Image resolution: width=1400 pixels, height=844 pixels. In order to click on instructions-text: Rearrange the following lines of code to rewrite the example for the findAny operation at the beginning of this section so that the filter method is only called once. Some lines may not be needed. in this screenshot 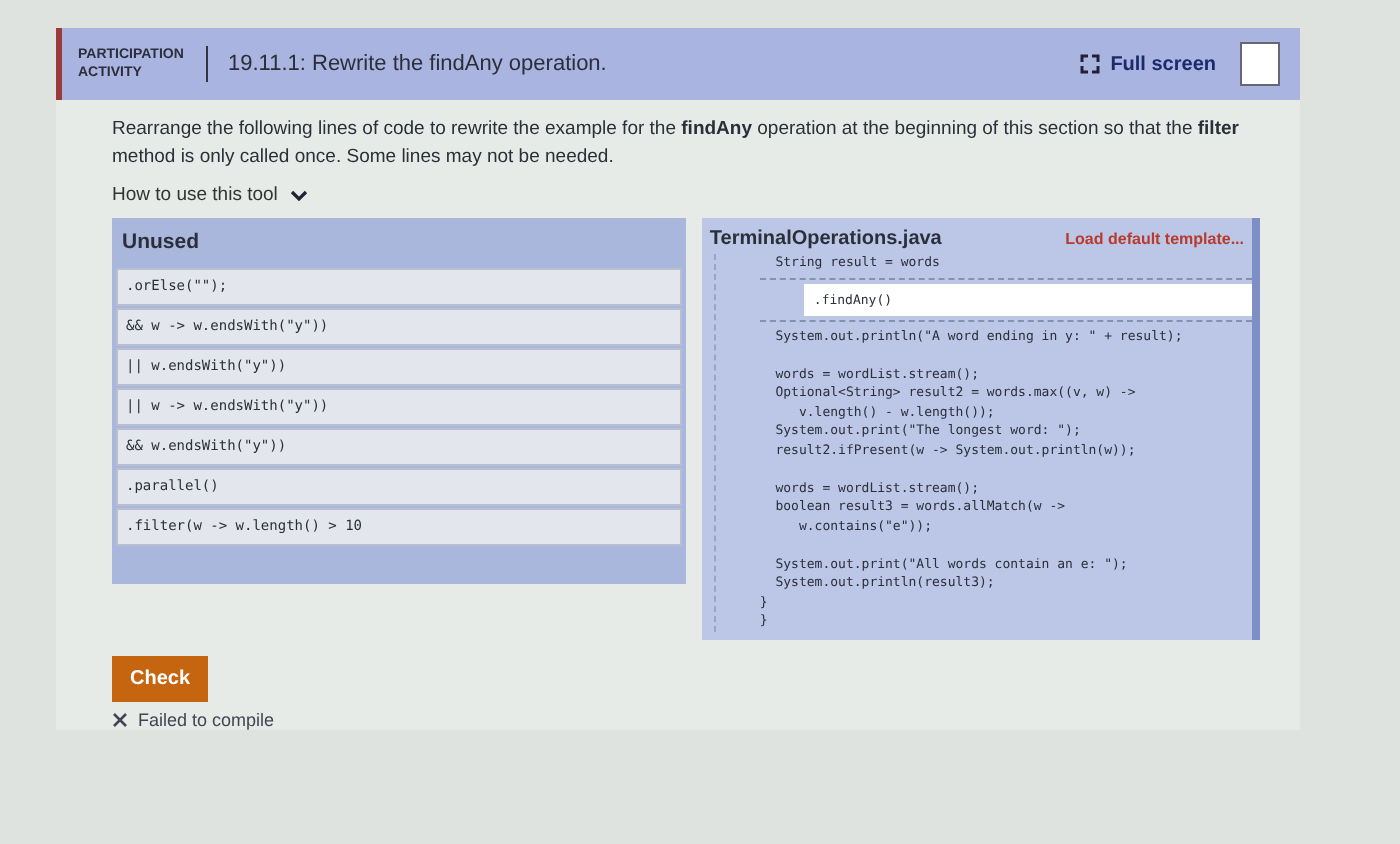, I will do `click(676, 144)`.